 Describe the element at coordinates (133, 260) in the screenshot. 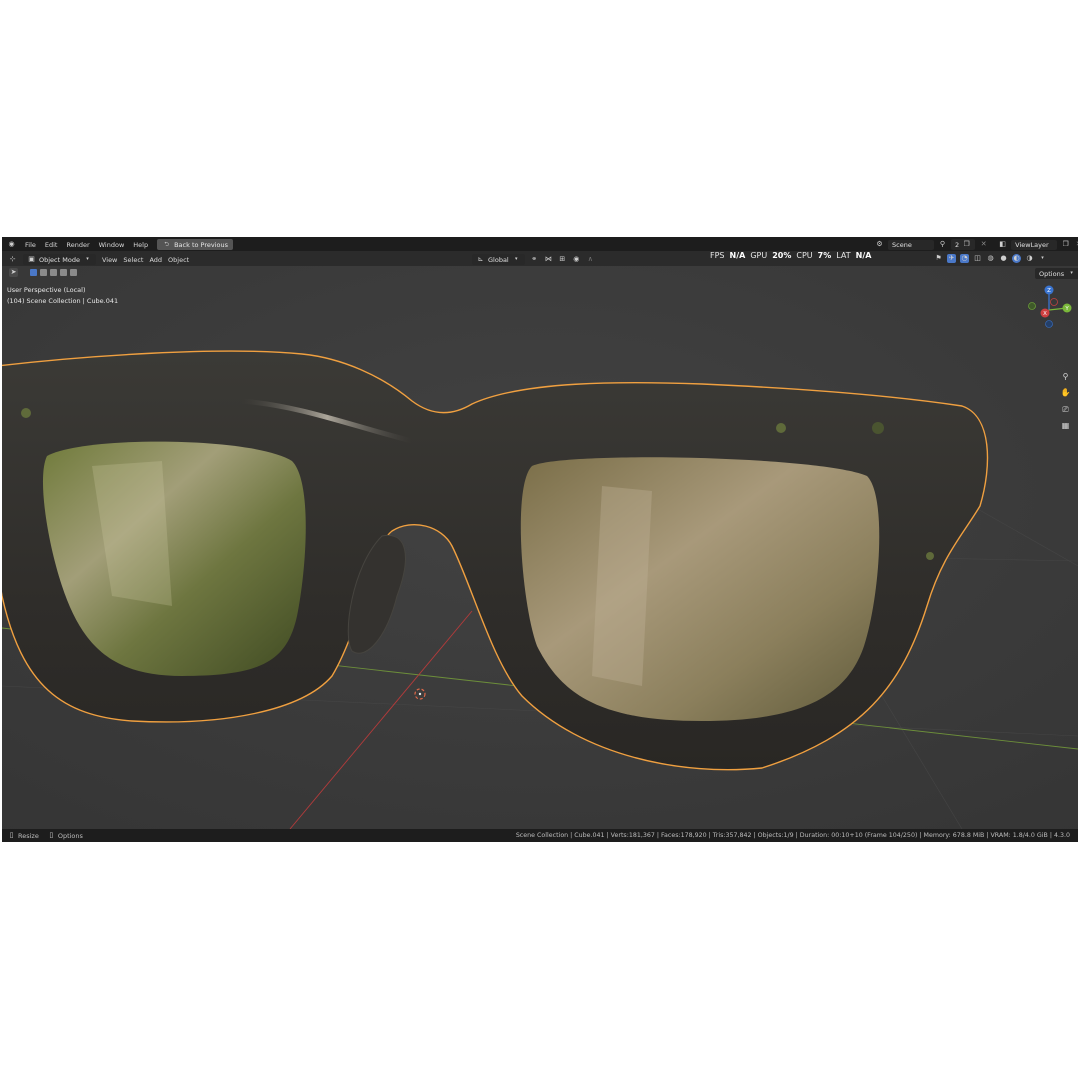

I see `header-menu-select: Select` at that location.